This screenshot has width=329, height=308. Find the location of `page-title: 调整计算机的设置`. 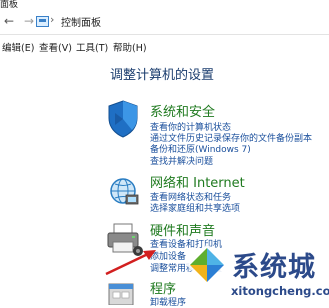

page-title: 调整计算机的设置 is located at coordinates (162, 75).